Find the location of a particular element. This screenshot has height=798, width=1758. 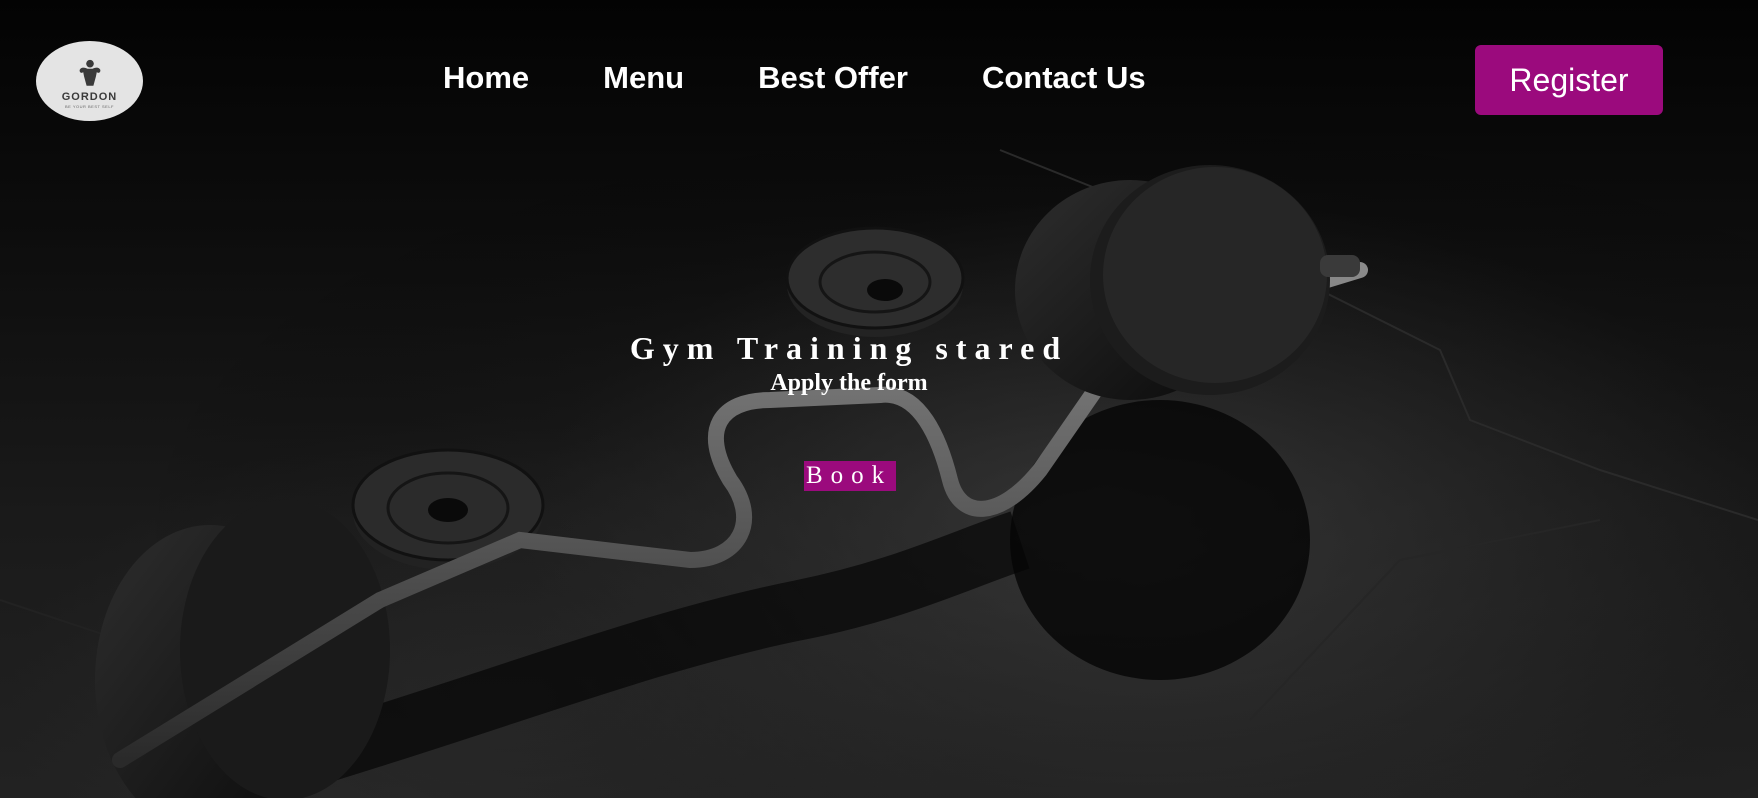

hero-subtitle: Apply the form is located at coordinates (849, 383).